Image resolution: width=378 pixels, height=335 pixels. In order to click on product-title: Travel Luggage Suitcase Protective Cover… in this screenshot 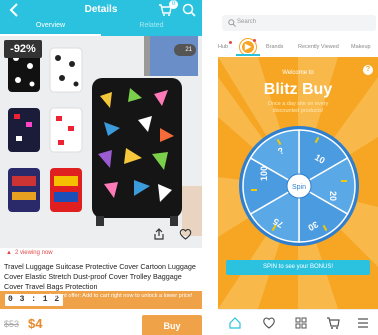, I will do `click(100, 276)`.